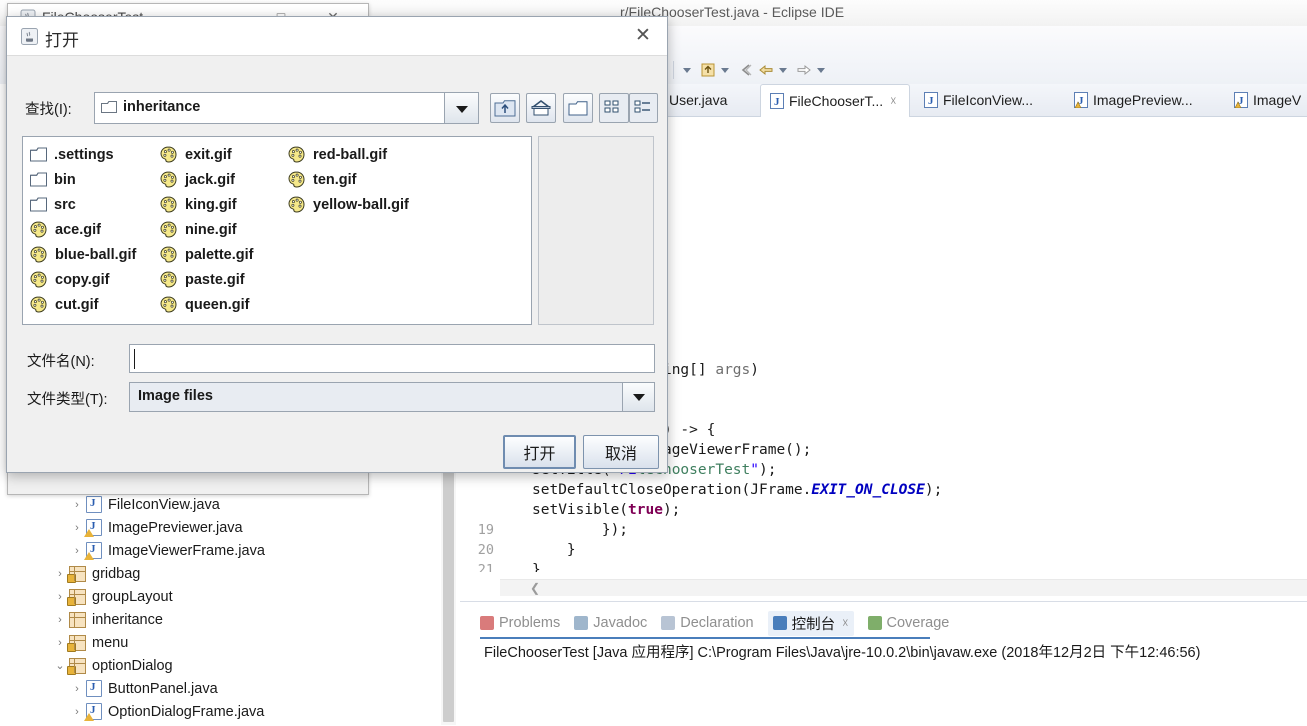 The height and width of the screenshot is (726, 1307). I want to click on look-in-combobox: inheritance, so click(286, 108).